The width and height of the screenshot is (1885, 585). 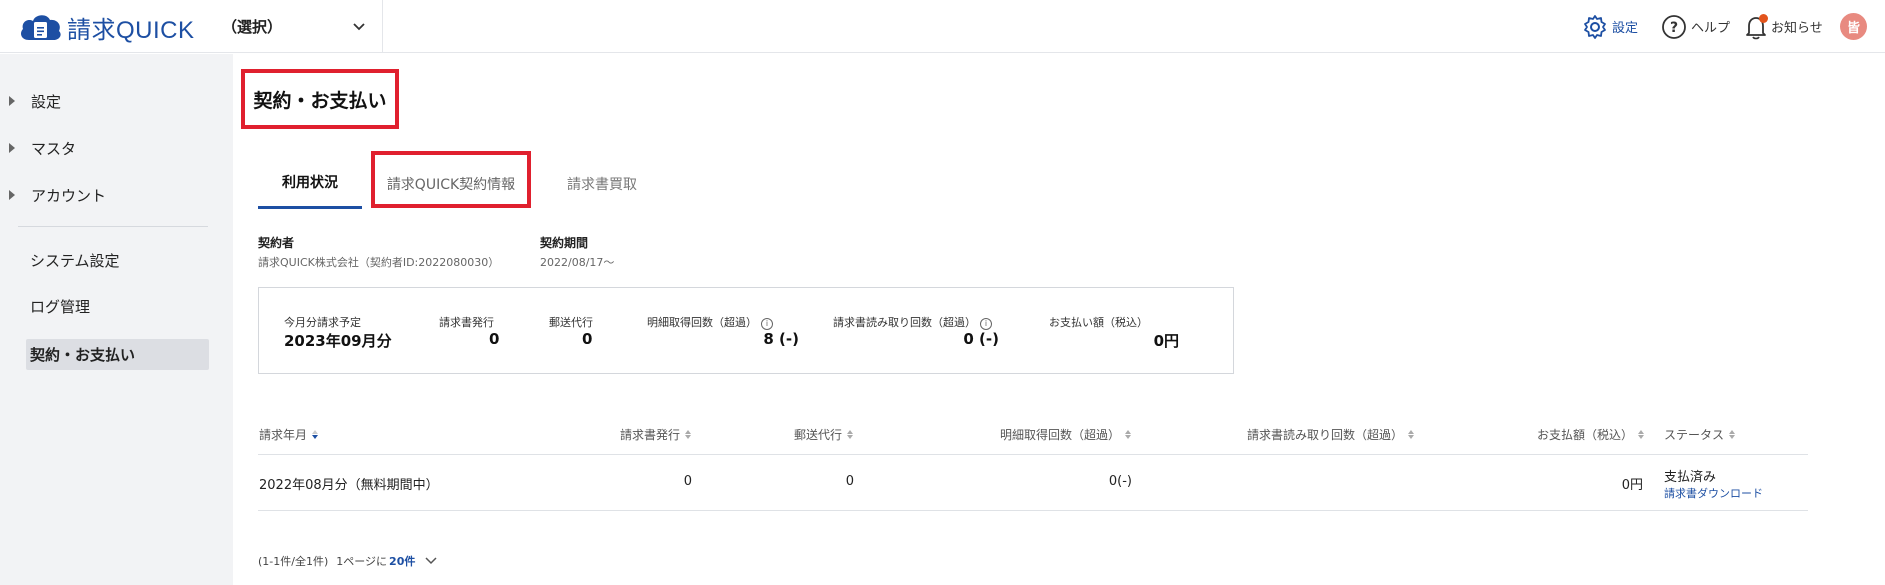 I want to click on summary-issue-value: 0, so click(x=494, y=339).